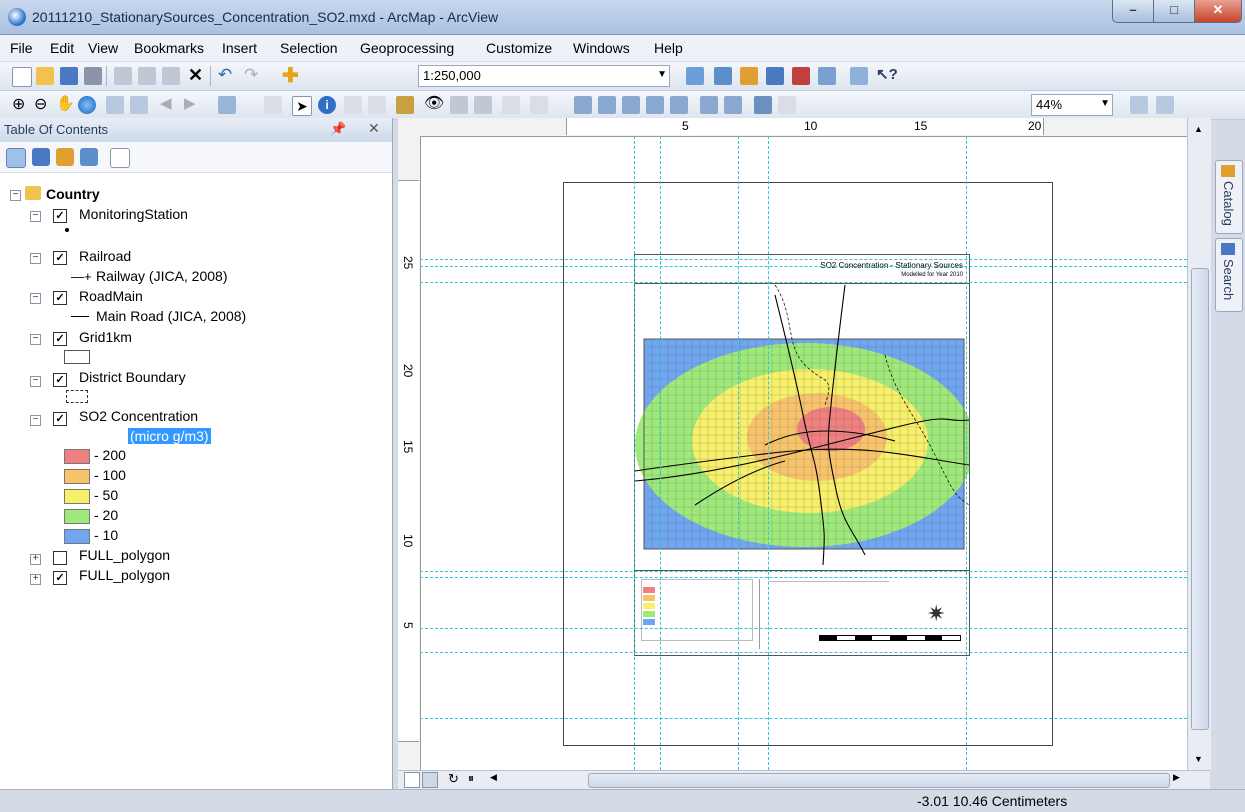  What do you see at coordinates (583, 105) in the screenshot?
I see `layout-zoom-in-icon` at bounding box center [583, 105].